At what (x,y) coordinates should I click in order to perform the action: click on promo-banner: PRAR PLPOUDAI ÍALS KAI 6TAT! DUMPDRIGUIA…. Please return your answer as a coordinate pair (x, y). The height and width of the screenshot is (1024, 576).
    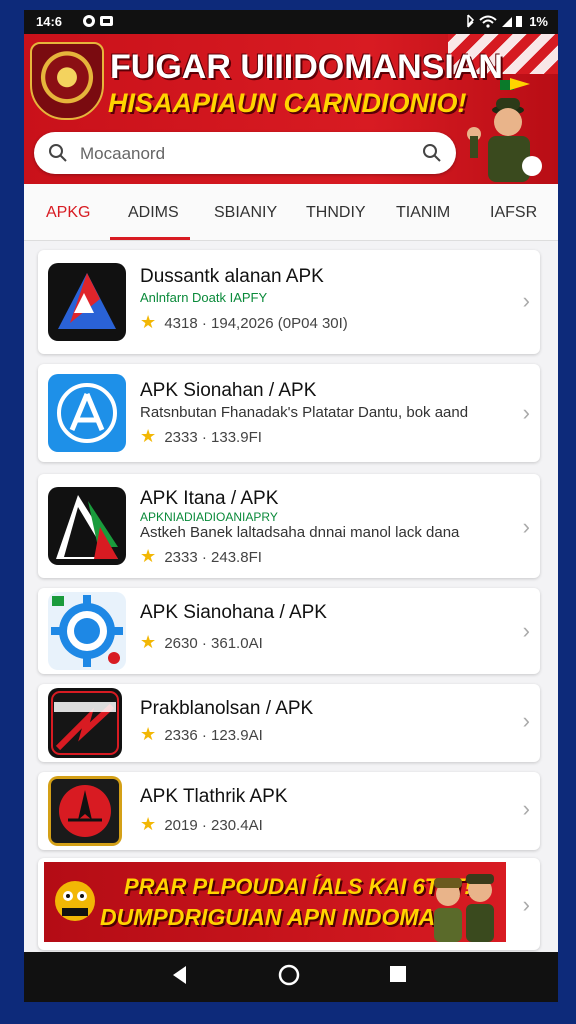
    Looking at the image, I should click on (289, 904).